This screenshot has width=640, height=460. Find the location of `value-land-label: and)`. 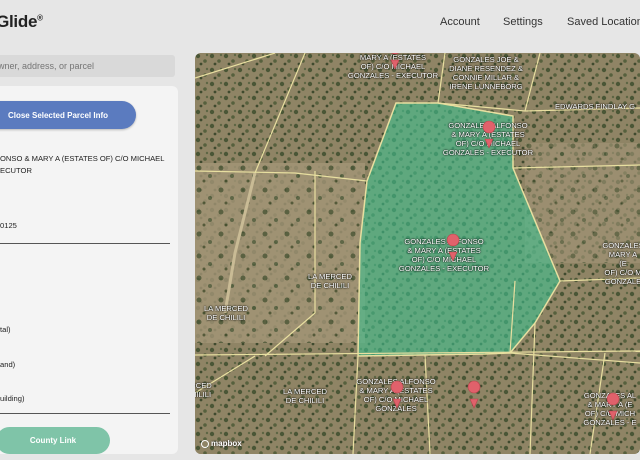

value-land-label: and) is located at coordinates (8, 364).